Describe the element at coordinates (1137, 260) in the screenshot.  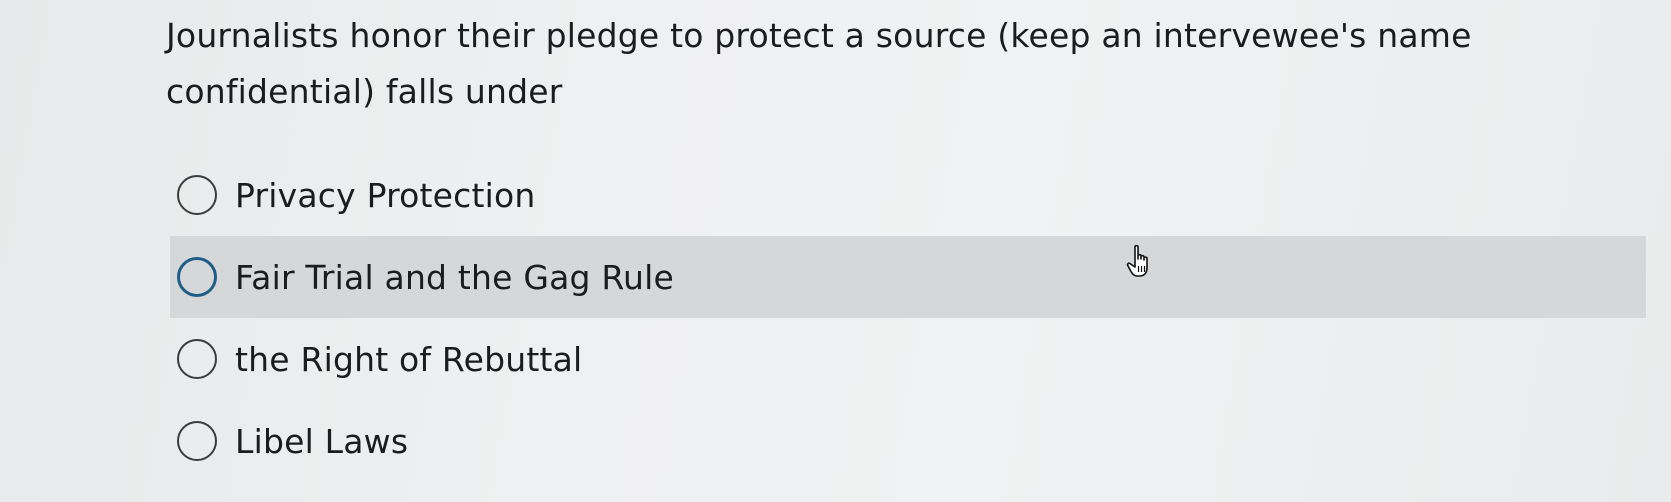
I see `hand-pointer-icon` at that location.